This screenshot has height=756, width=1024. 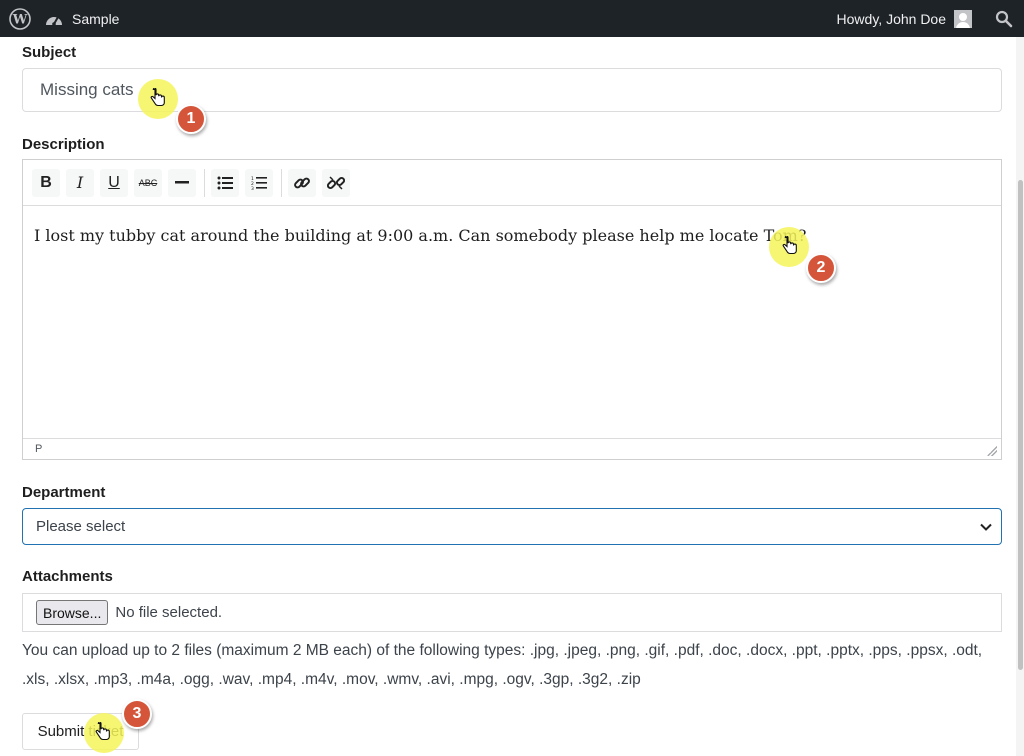 What do you see at coordinates (137, 714) in the screenshot?
I see `step-badge-3: 3` at bounding box center [137, 714].